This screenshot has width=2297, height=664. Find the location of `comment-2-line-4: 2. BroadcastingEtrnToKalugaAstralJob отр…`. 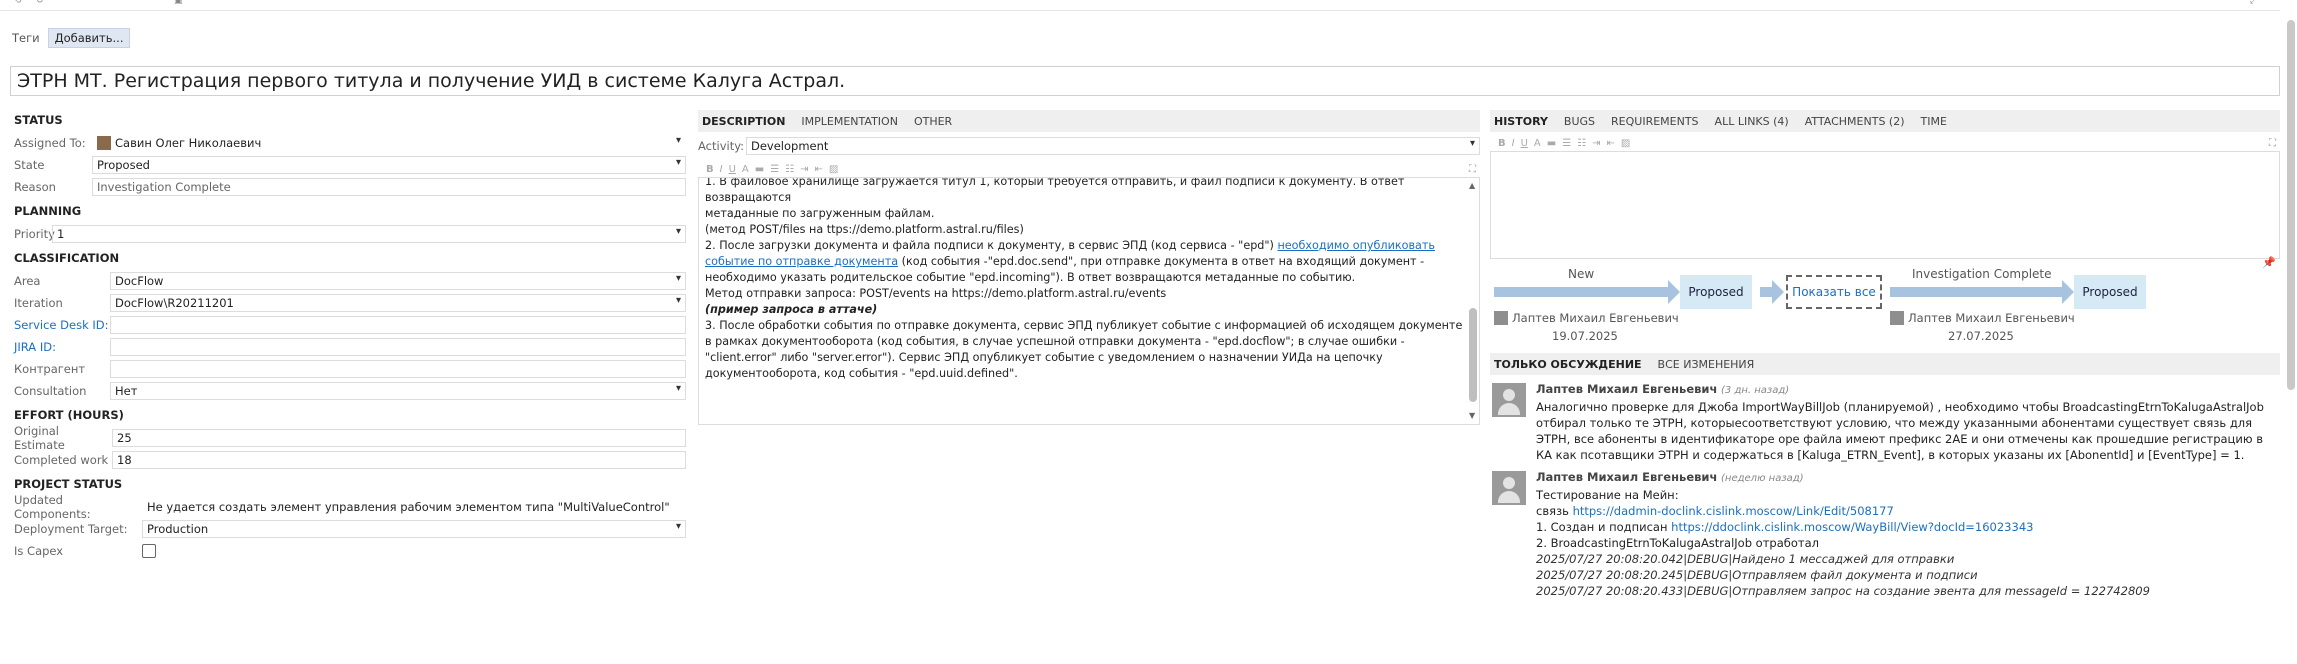

comment-2-line-4: 2. BroadcastingEtrnToKalugaAstralJob отр… is located at coordinates (1677, 543).